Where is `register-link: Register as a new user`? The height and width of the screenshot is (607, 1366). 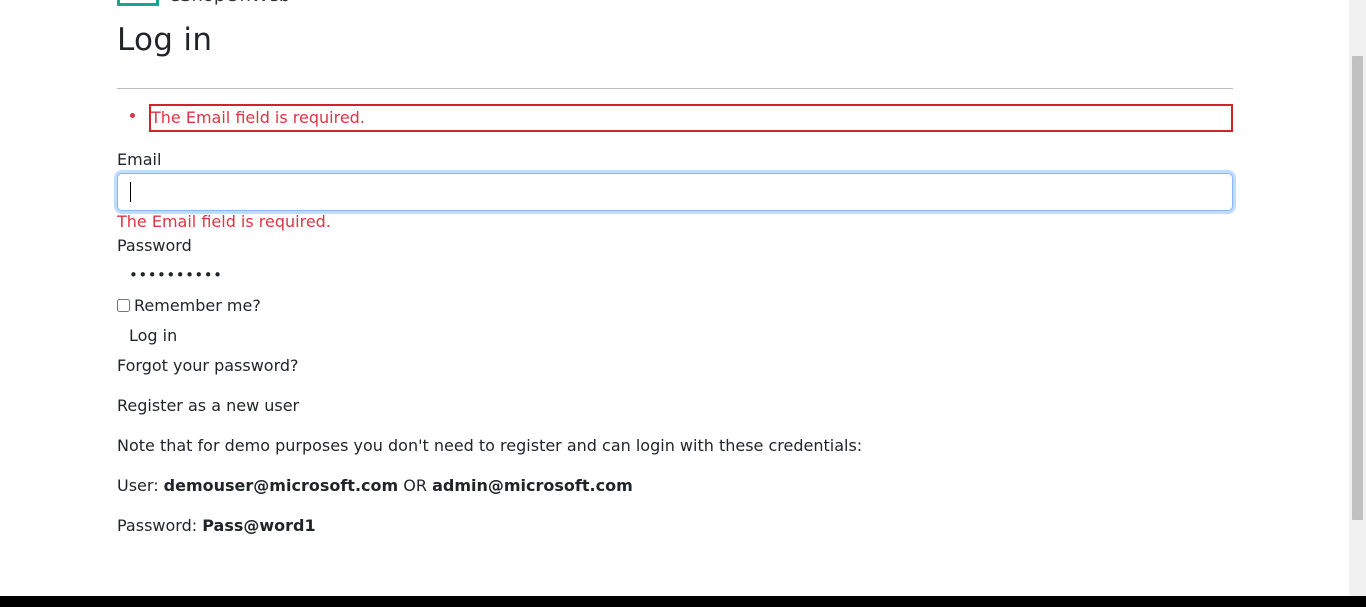
register-link: Register as a new user is located at coordinates (208, 405).